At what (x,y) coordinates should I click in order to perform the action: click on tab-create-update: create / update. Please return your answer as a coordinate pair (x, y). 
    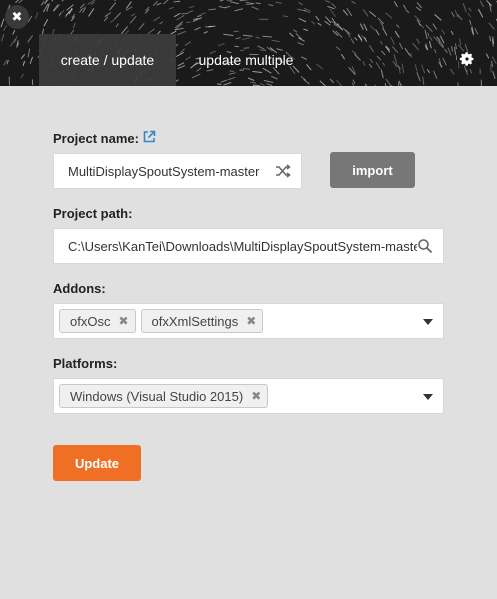
    Looking at the image, I should click on (107, 60).